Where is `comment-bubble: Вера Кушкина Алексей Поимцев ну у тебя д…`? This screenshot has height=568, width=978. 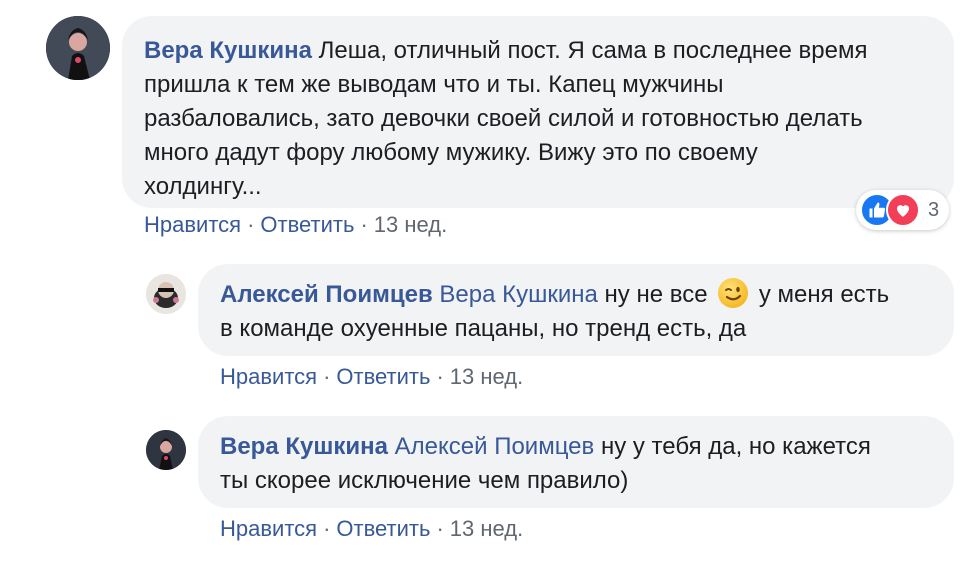
comment-bubble: Вера Кушкина Алексей Поимцев ну у тебя д… is located at coordinates (576, 462).